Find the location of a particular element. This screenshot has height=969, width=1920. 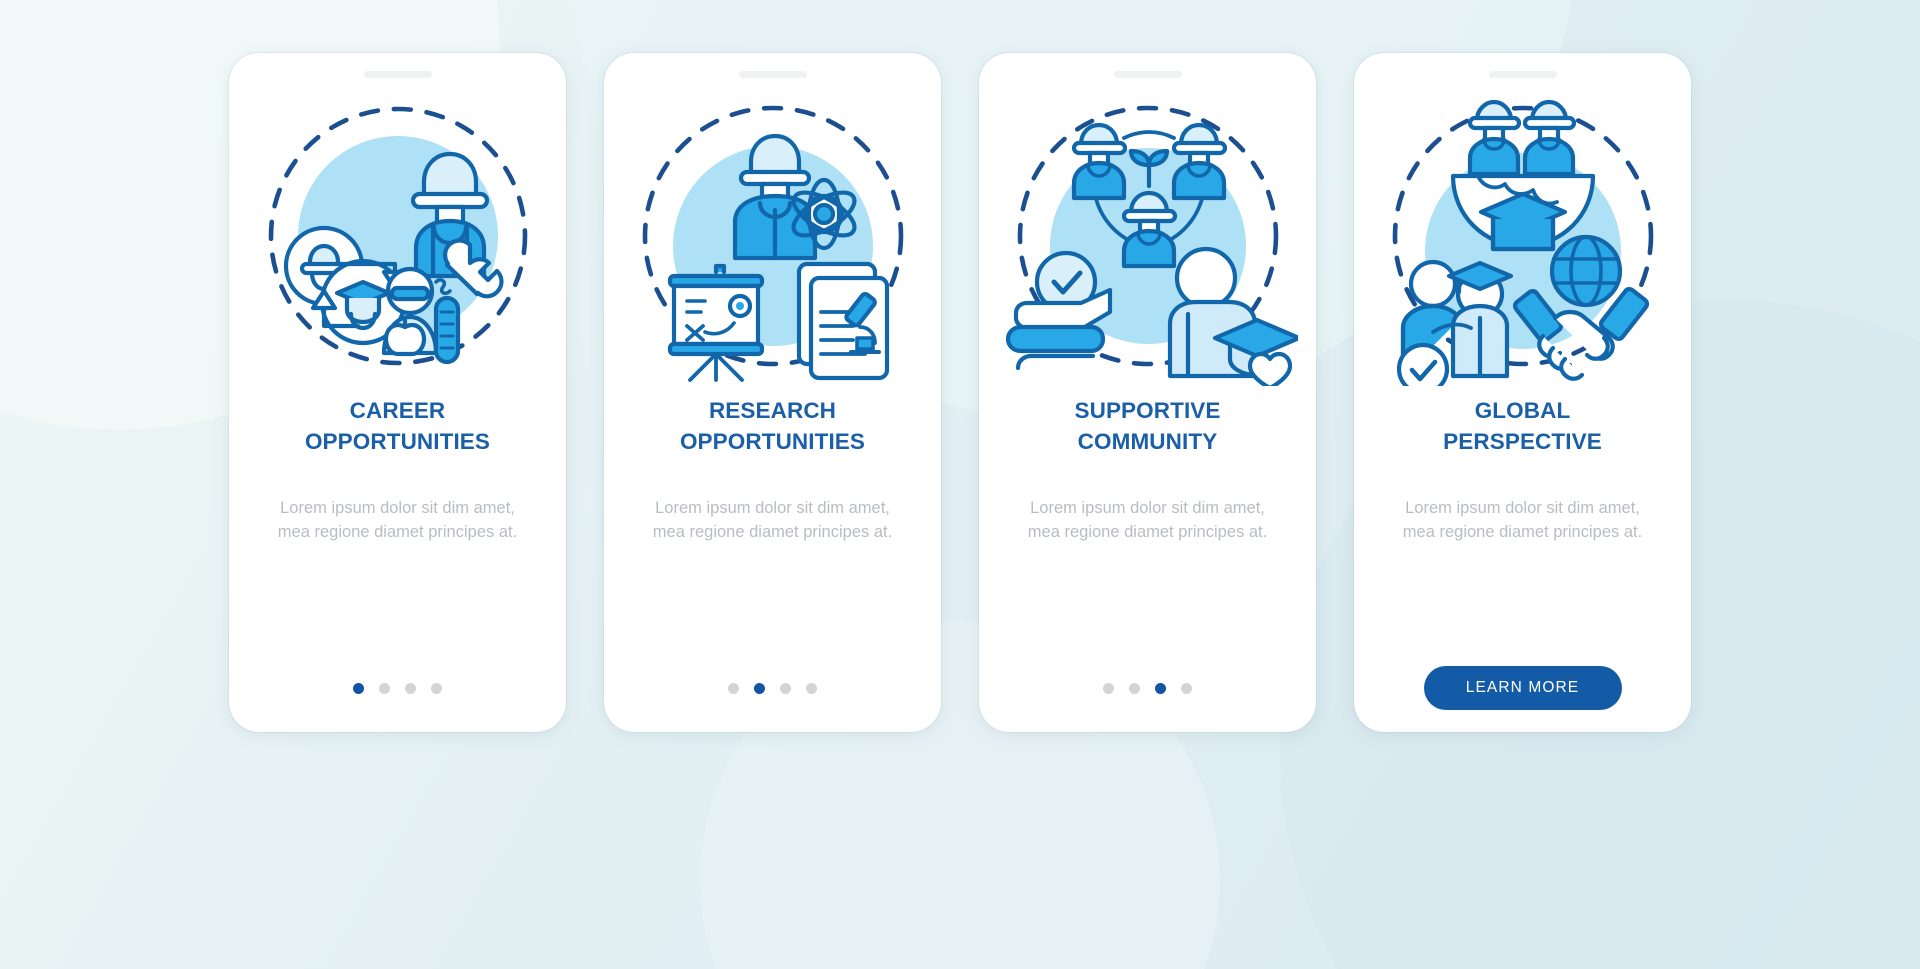

globe-icon is located at coordinates (1585, 271).